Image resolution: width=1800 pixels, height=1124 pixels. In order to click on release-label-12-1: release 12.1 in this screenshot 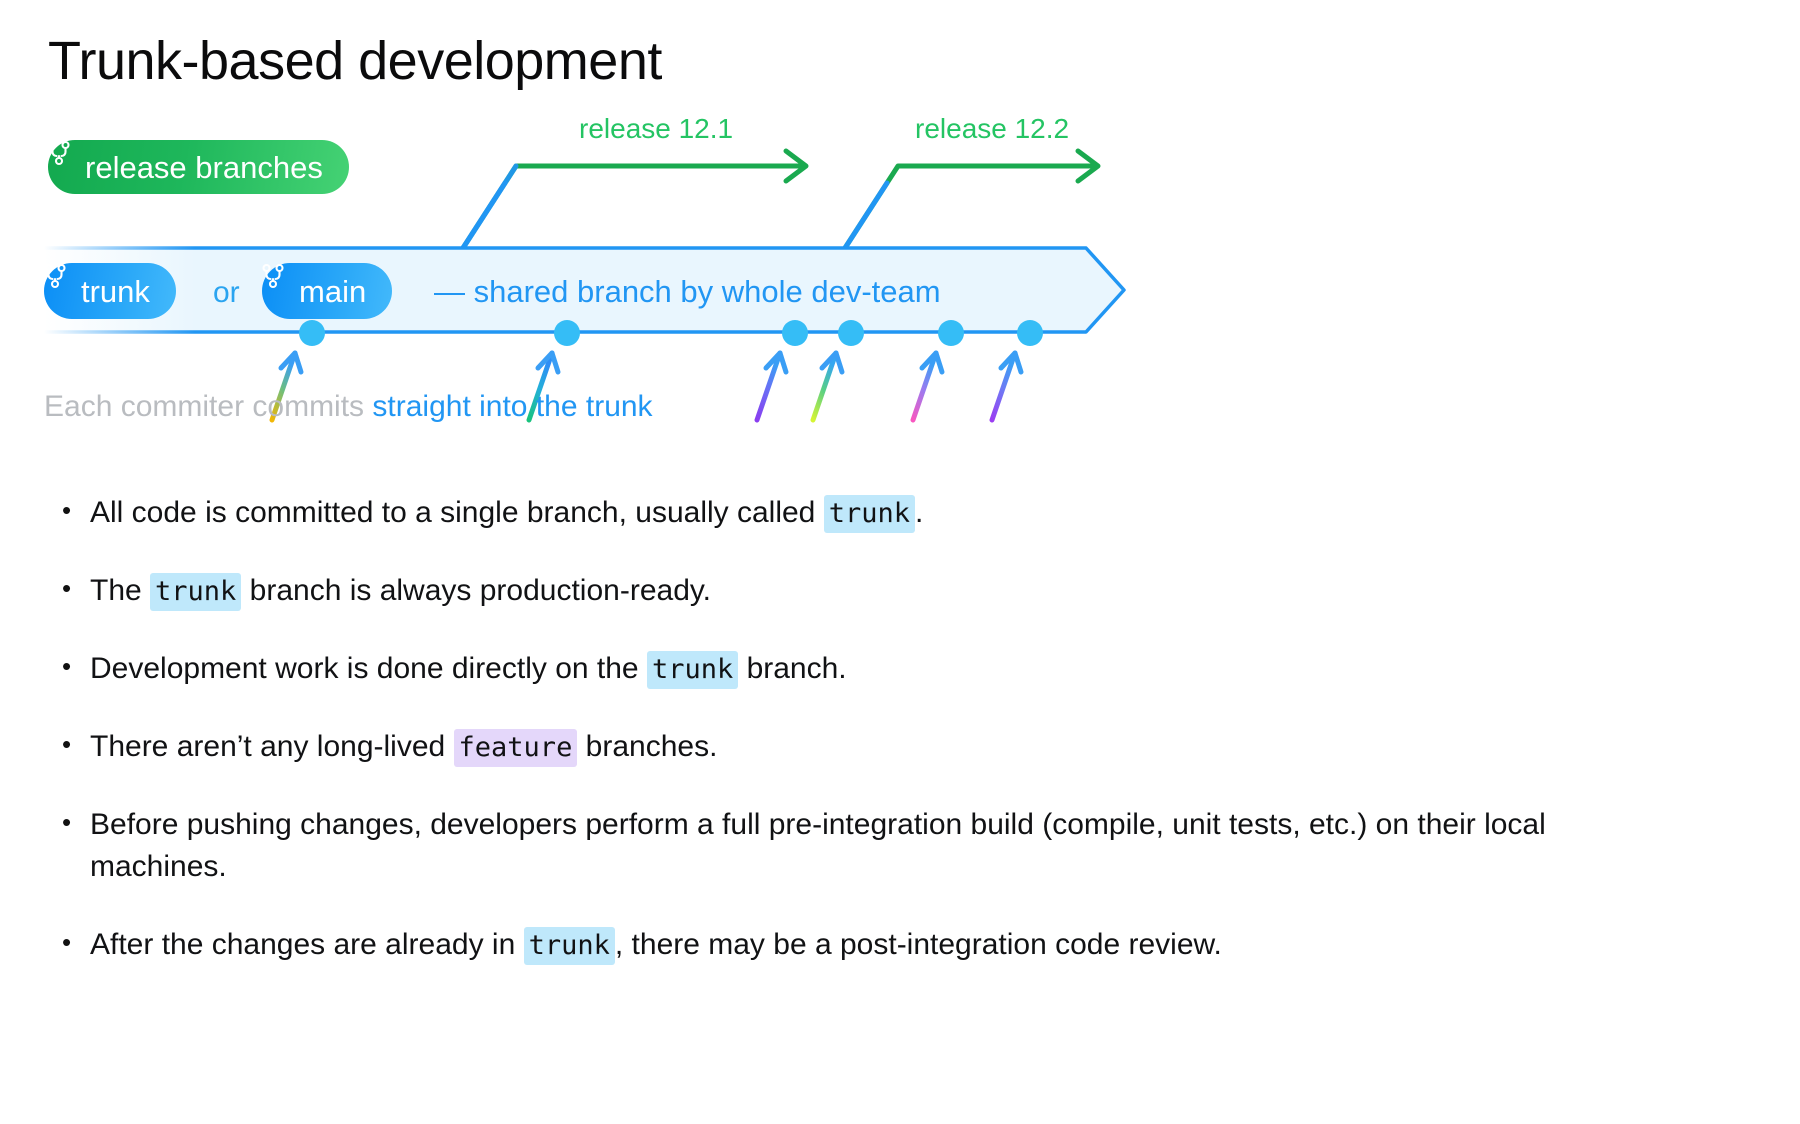, I will do `click(656, 128)`.